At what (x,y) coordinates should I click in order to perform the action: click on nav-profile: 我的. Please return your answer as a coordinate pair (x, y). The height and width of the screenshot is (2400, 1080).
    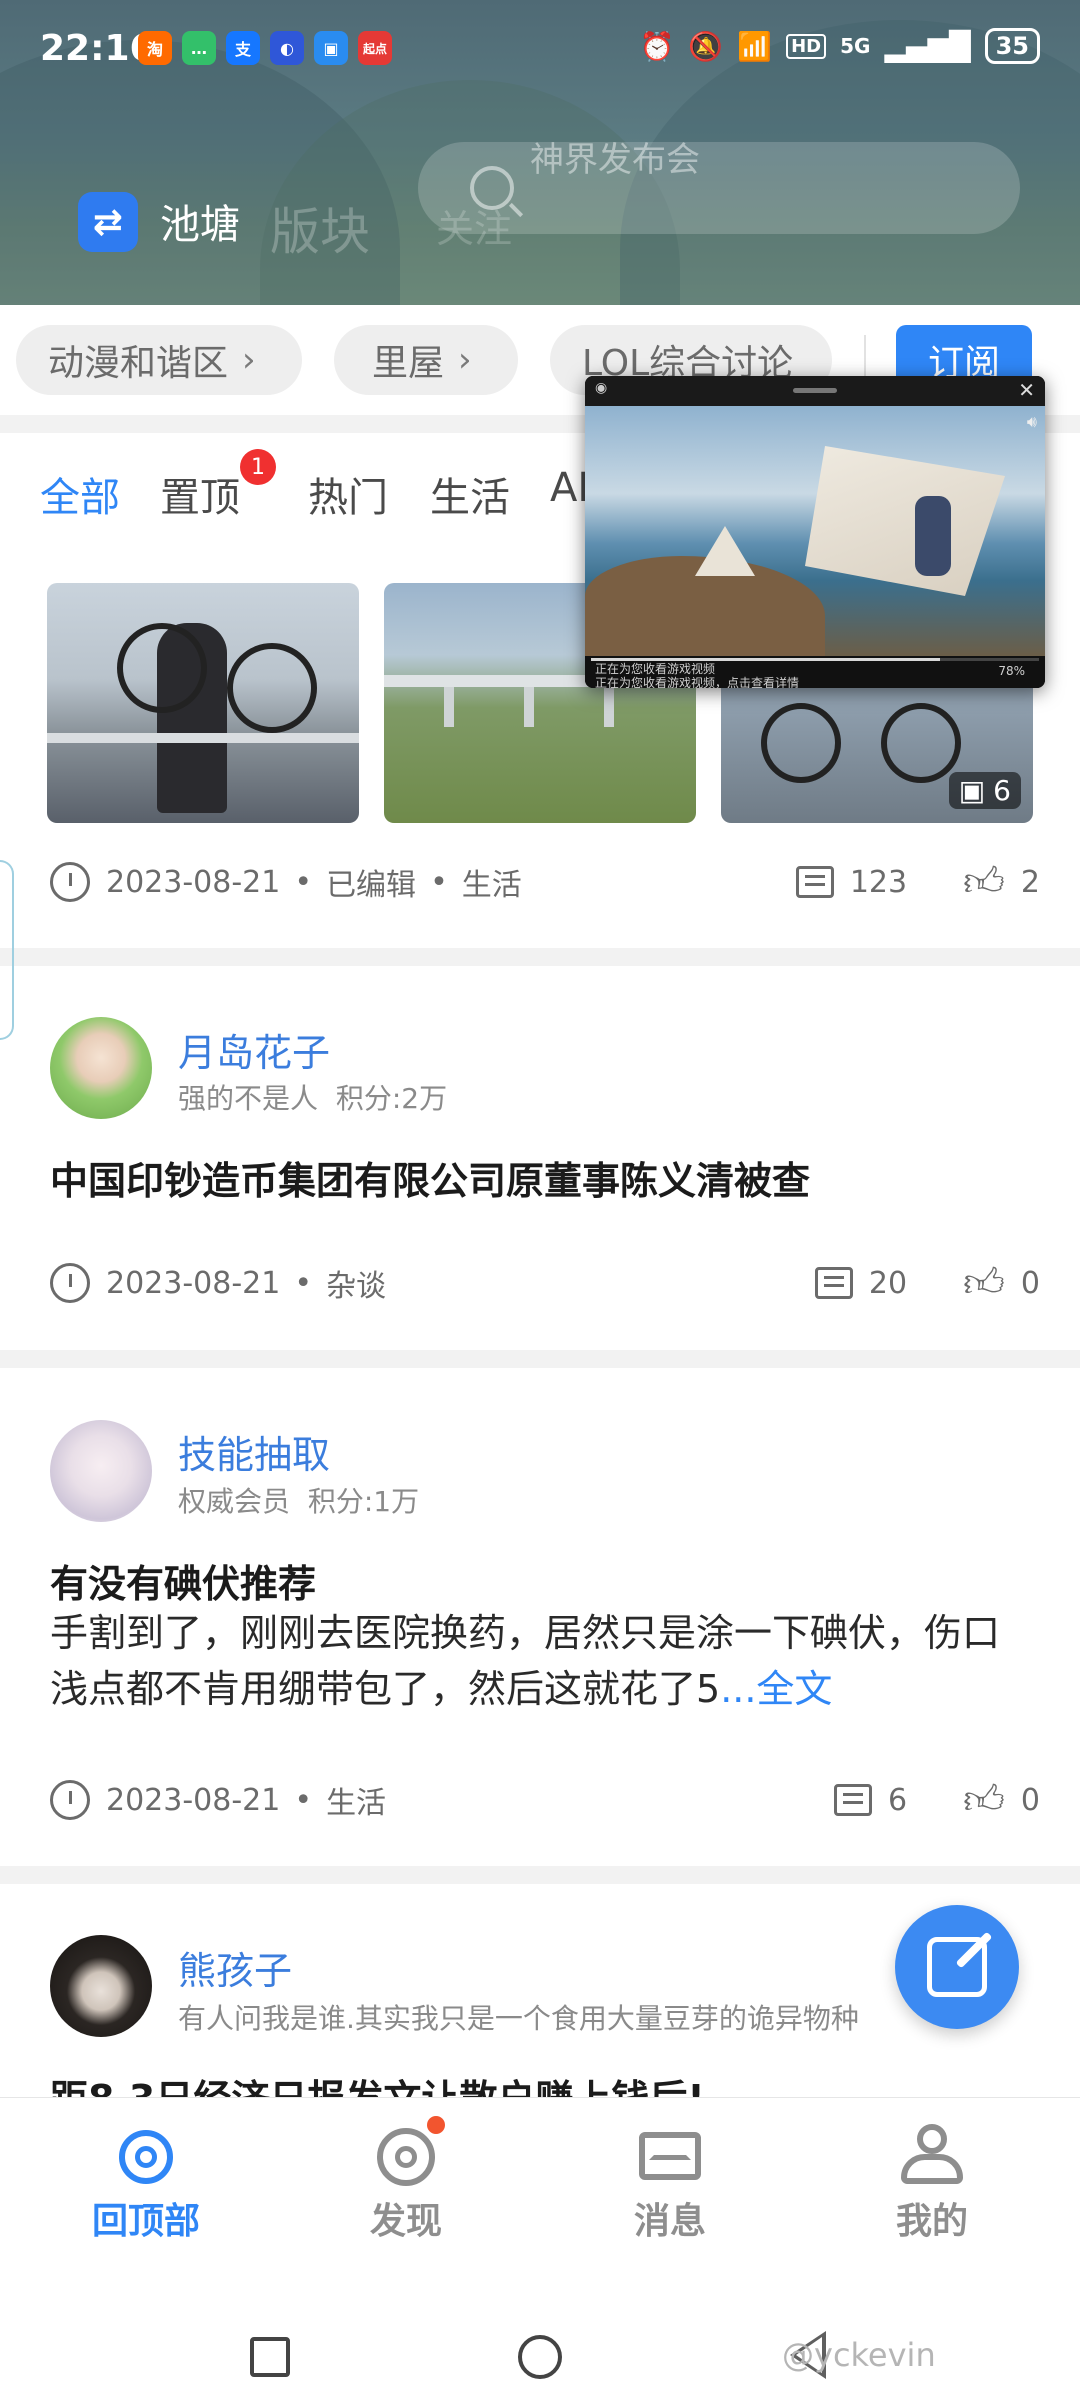
    Looking at the image, I should click on (932, 2173).